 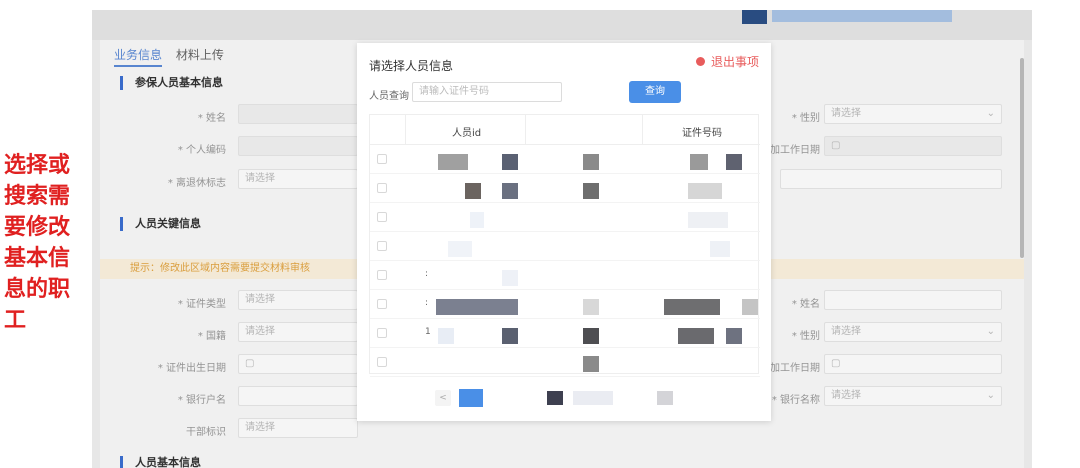 I want to click on prev-page-button: <, so click(x=443, y=398).